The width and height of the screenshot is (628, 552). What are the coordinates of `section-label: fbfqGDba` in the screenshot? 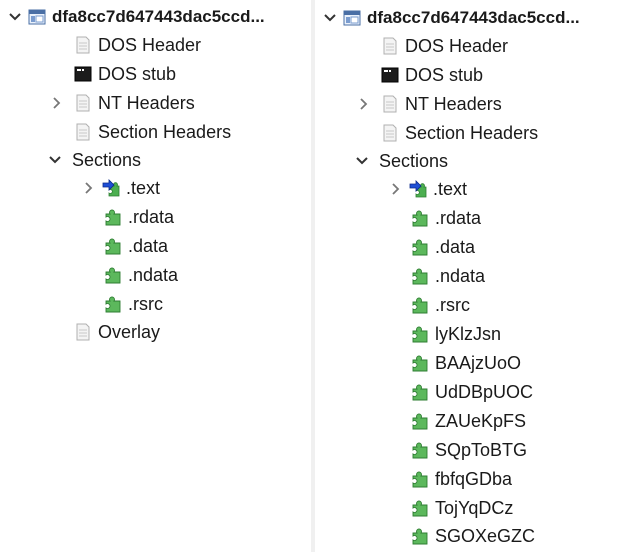 It's located at (474, 479).